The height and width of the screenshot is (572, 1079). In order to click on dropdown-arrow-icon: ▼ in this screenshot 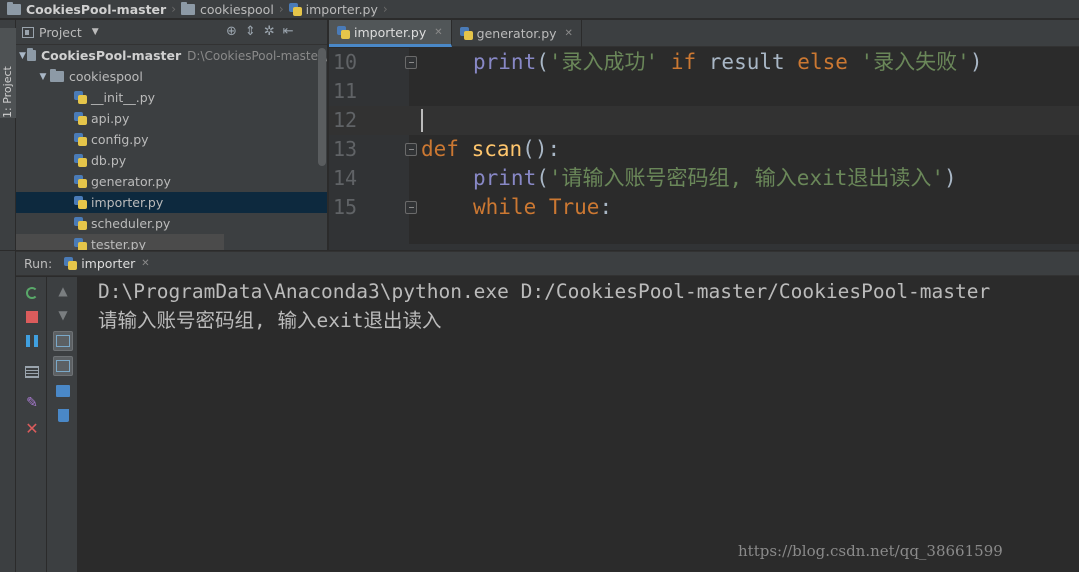, I will do `click(95, 32)`.